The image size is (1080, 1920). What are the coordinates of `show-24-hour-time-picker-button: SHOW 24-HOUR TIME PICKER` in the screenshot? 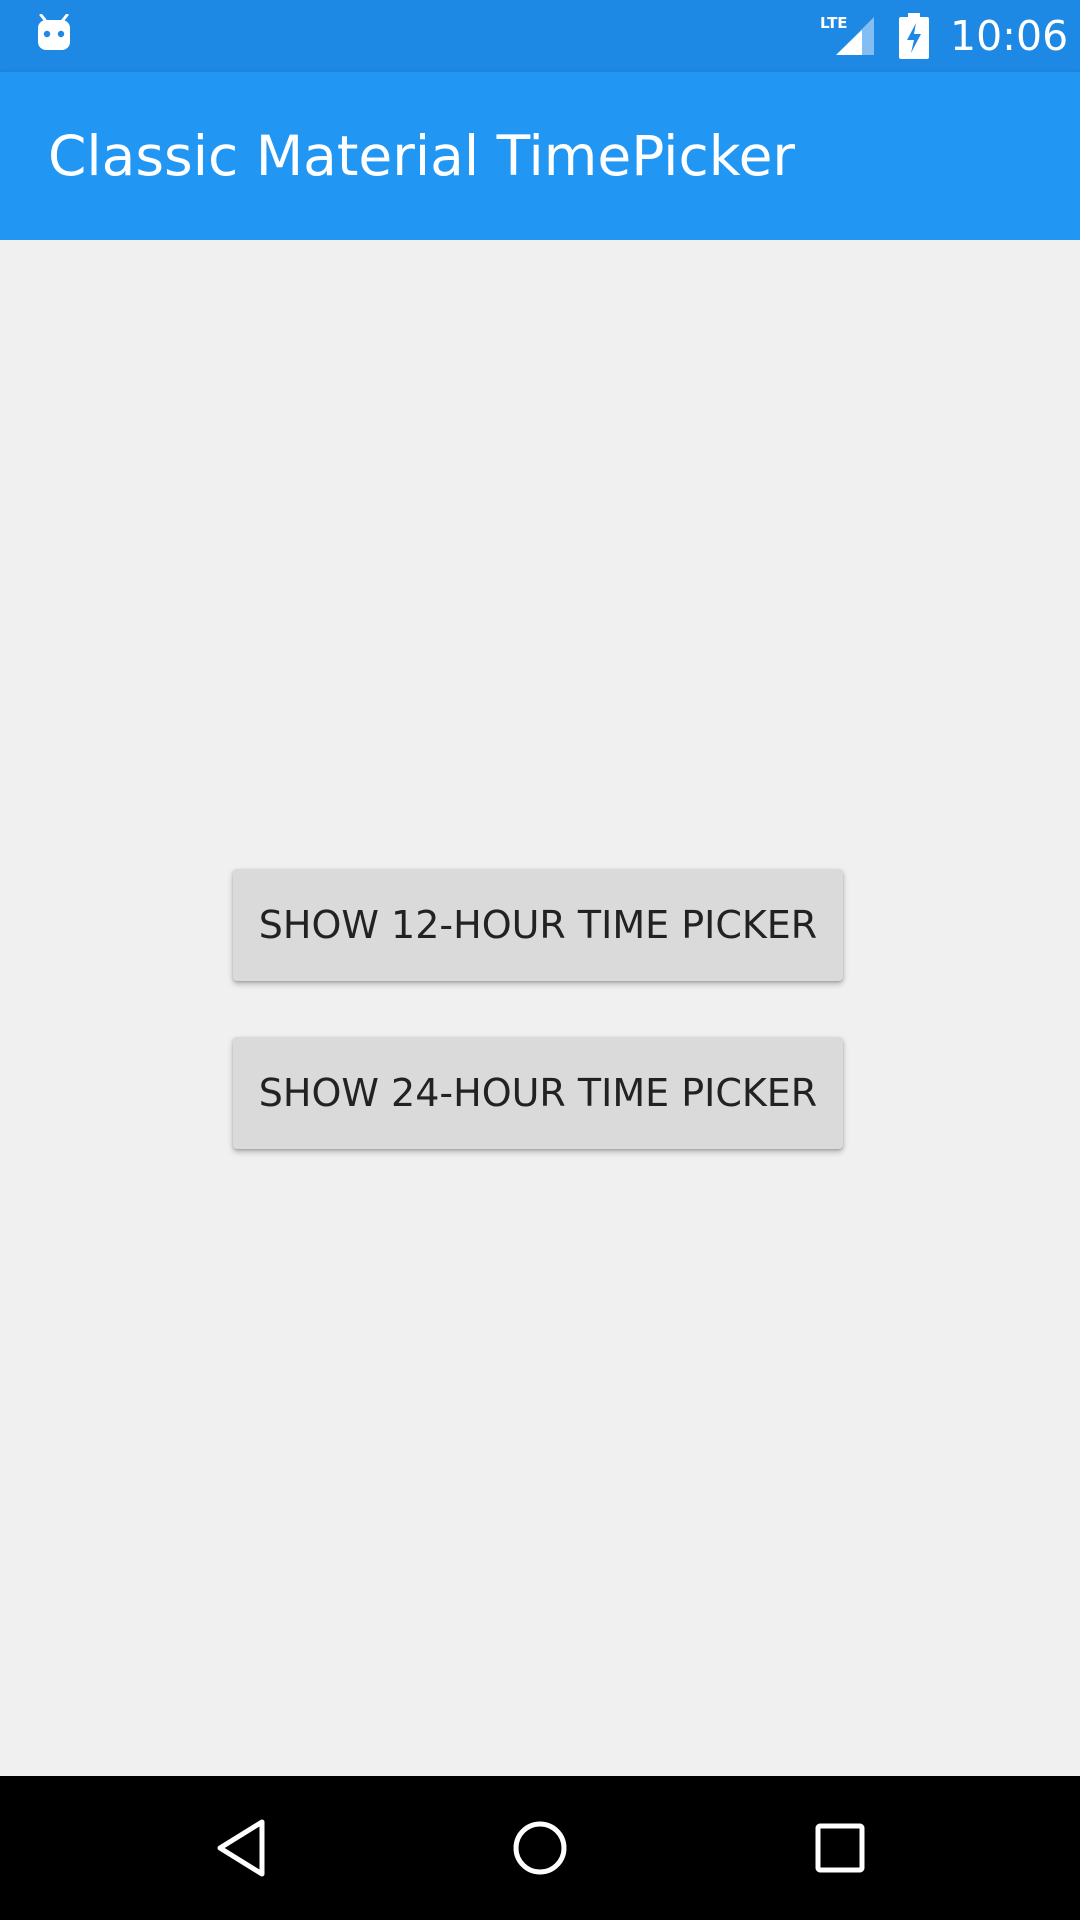 It's located at (538, 1093).